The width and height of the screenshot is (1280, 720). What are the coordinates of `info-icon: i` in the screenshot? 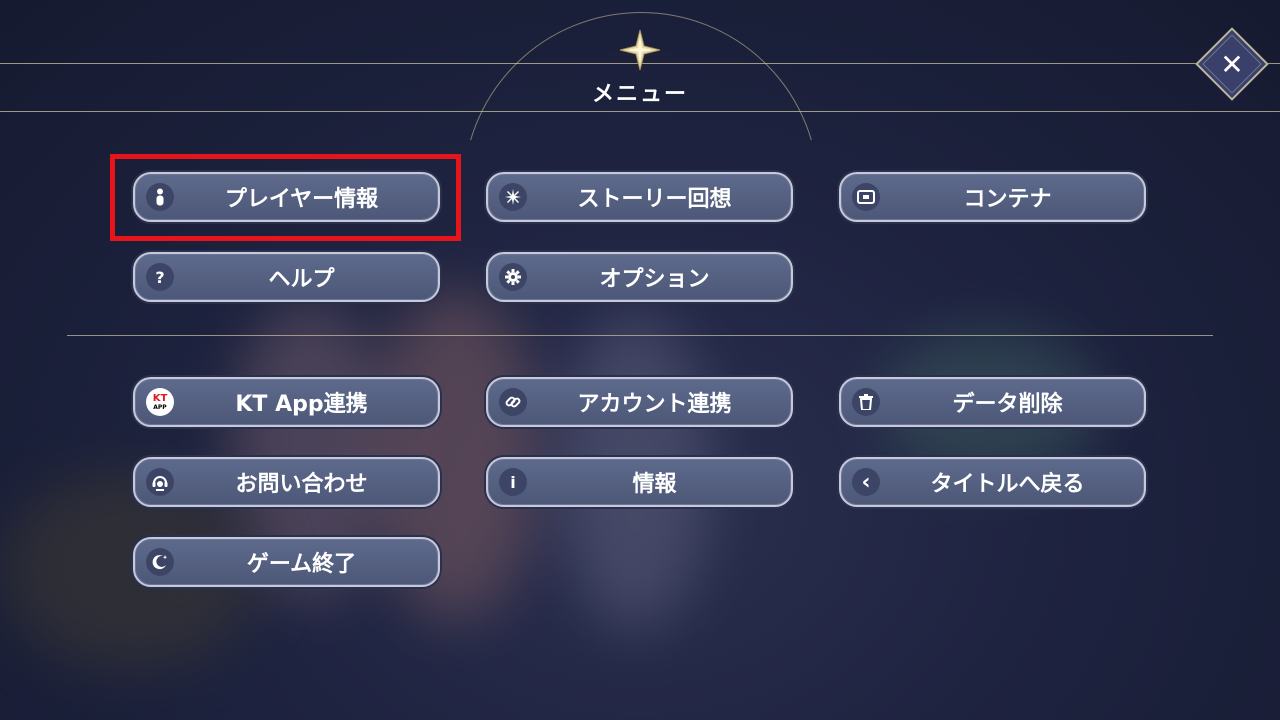 It's located at (513, 482).